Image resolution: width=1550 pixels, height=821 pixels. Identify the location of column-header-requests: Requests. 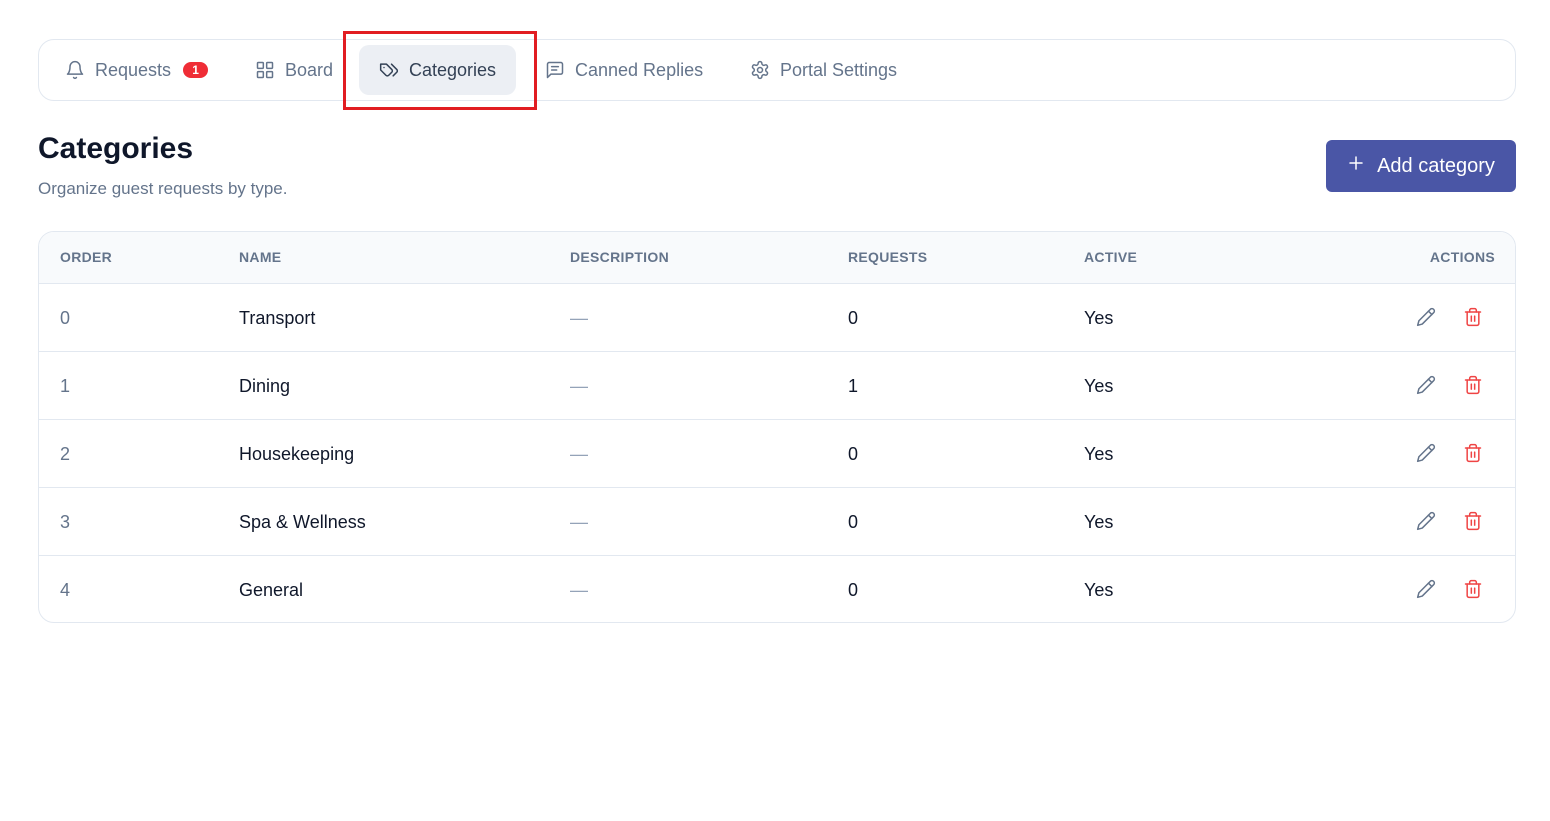
(888, 257).